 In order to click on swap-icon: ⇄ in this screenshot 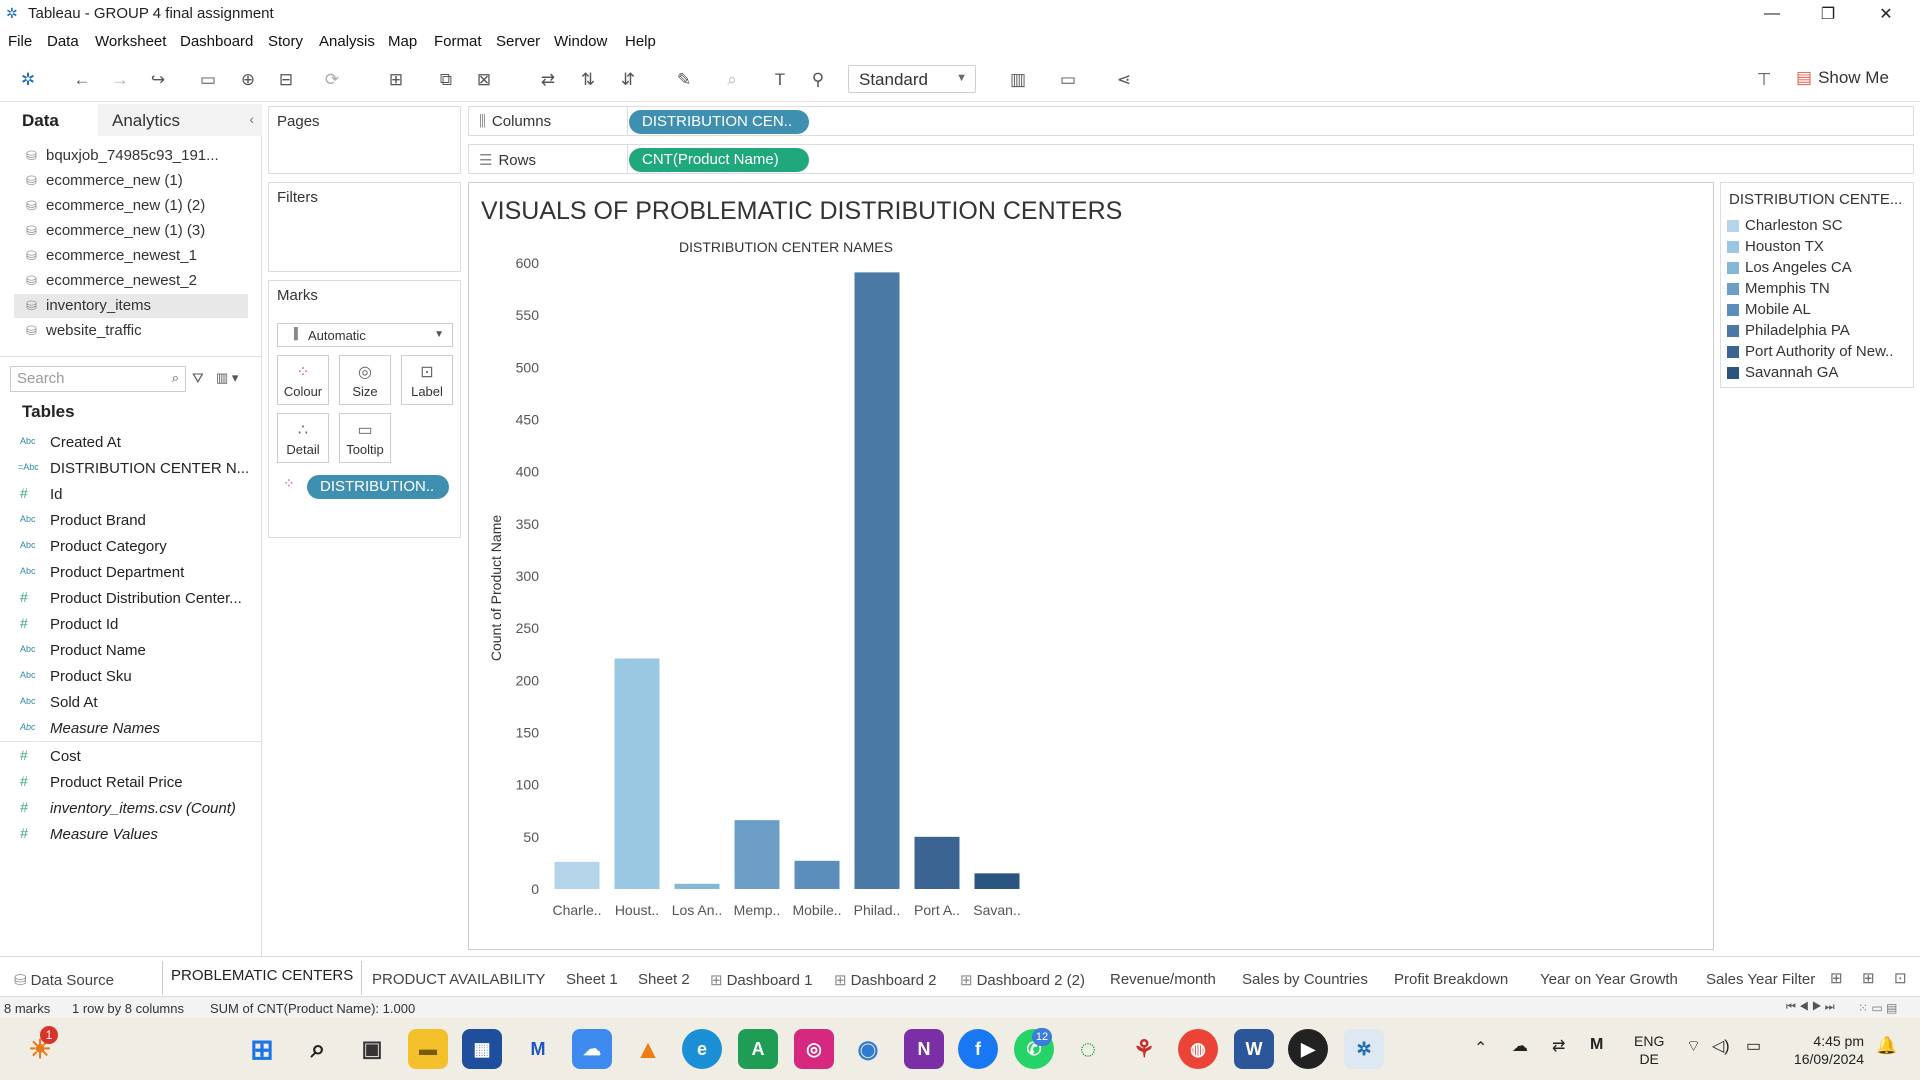, I will do `click(548, 80)`.